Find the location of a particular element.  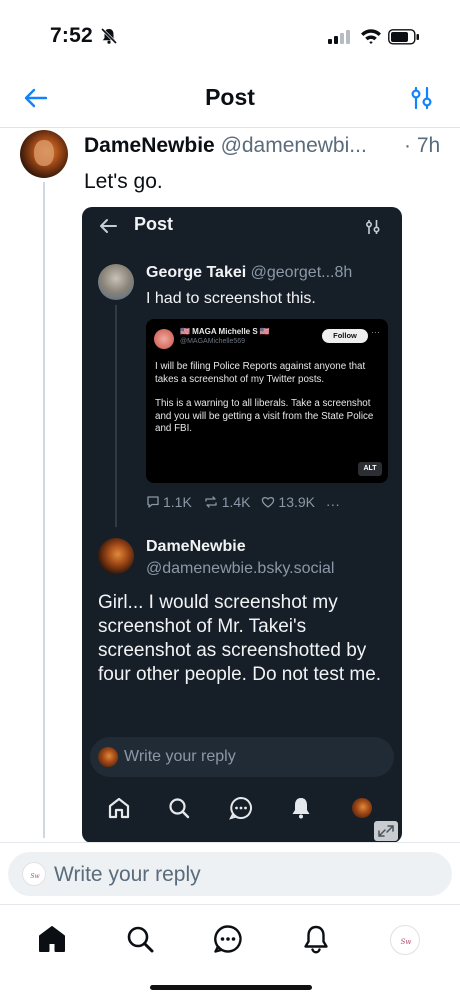

embed-thread-line is located at coordinates (116, 416).